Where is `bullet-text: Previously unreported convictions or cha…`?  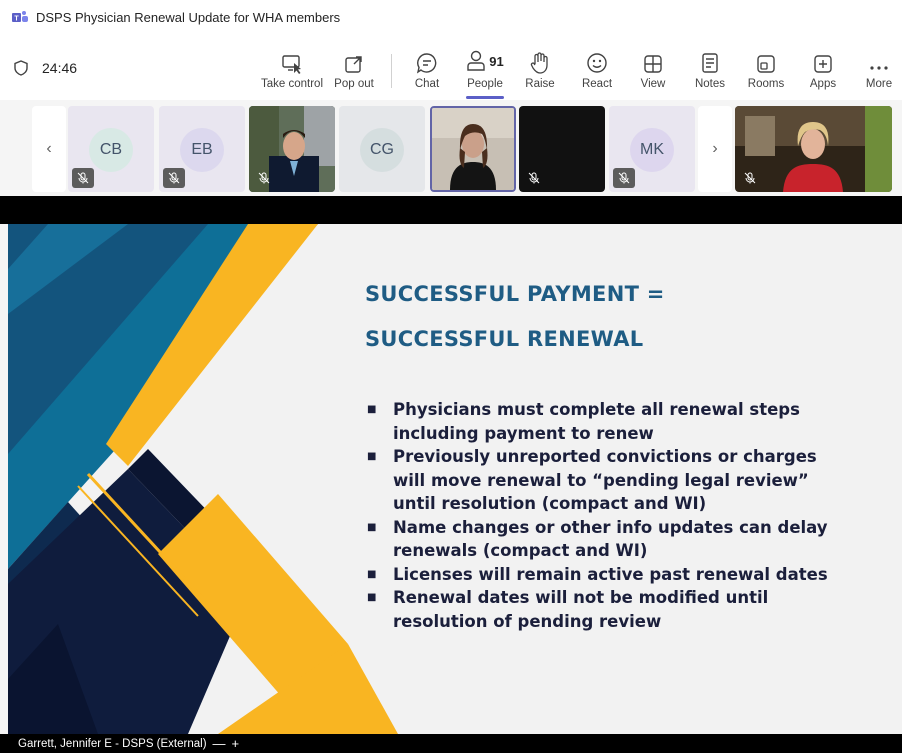
bullet-text: Previously unreported convictions or cha… is located at coordinates (605, 480).